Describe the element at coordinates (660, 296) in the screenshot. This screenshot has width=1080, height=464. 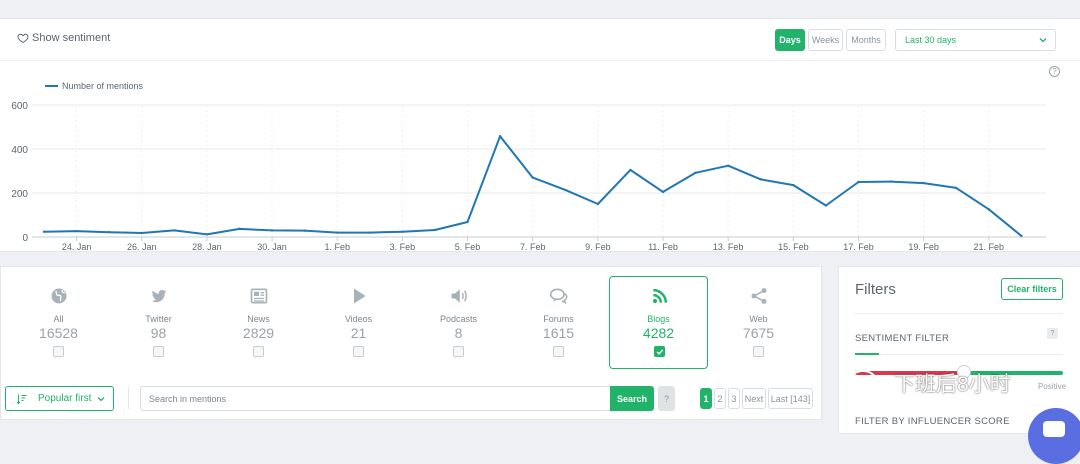
I see `rss-icon` at that location.